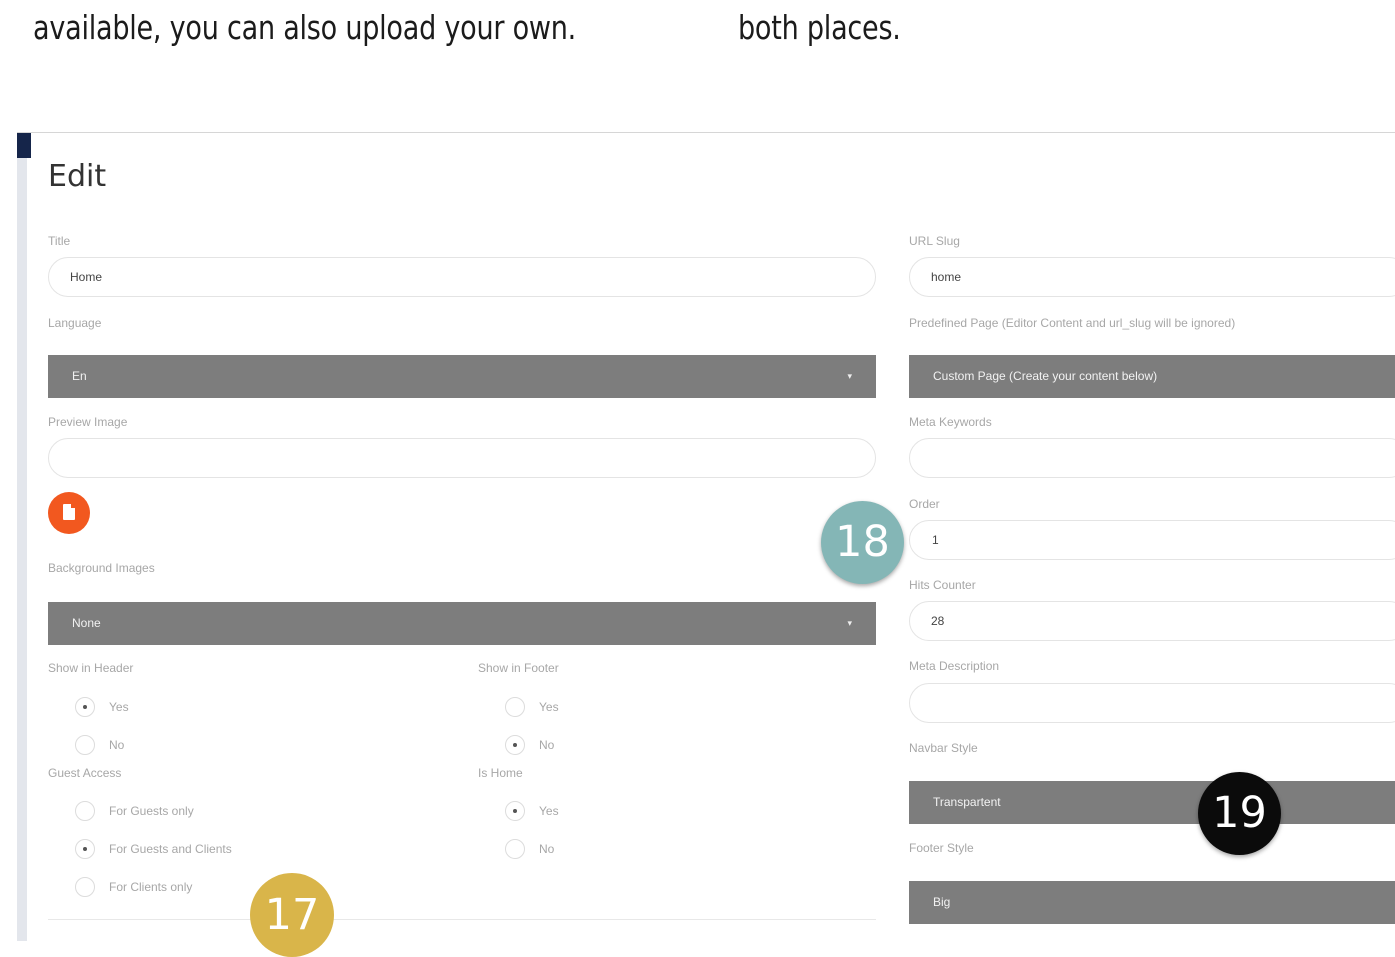 This screenshot has width=1395, height=957. I want to click on upload-button, so click(69, 513).